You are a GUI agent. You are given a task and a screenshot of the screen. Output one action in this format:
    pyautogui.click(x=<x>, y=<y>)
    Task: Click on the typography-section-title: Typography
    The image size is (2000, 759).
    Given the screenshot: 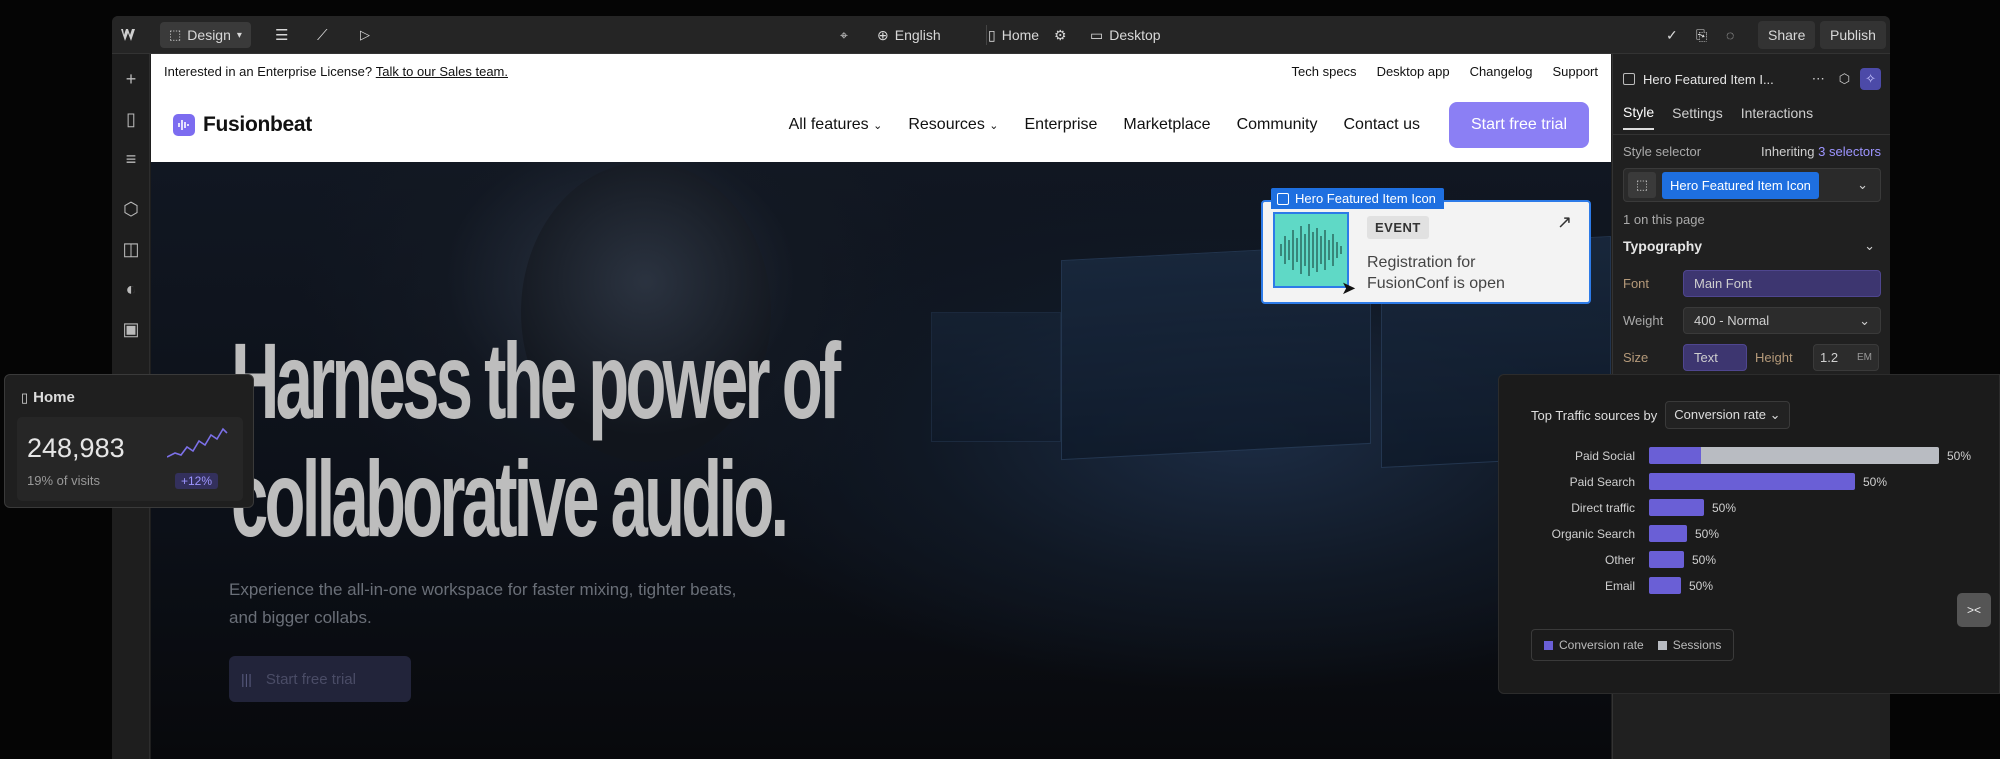 What is the action you would take?
    pyautogui.click(x=1662, y=246)
    